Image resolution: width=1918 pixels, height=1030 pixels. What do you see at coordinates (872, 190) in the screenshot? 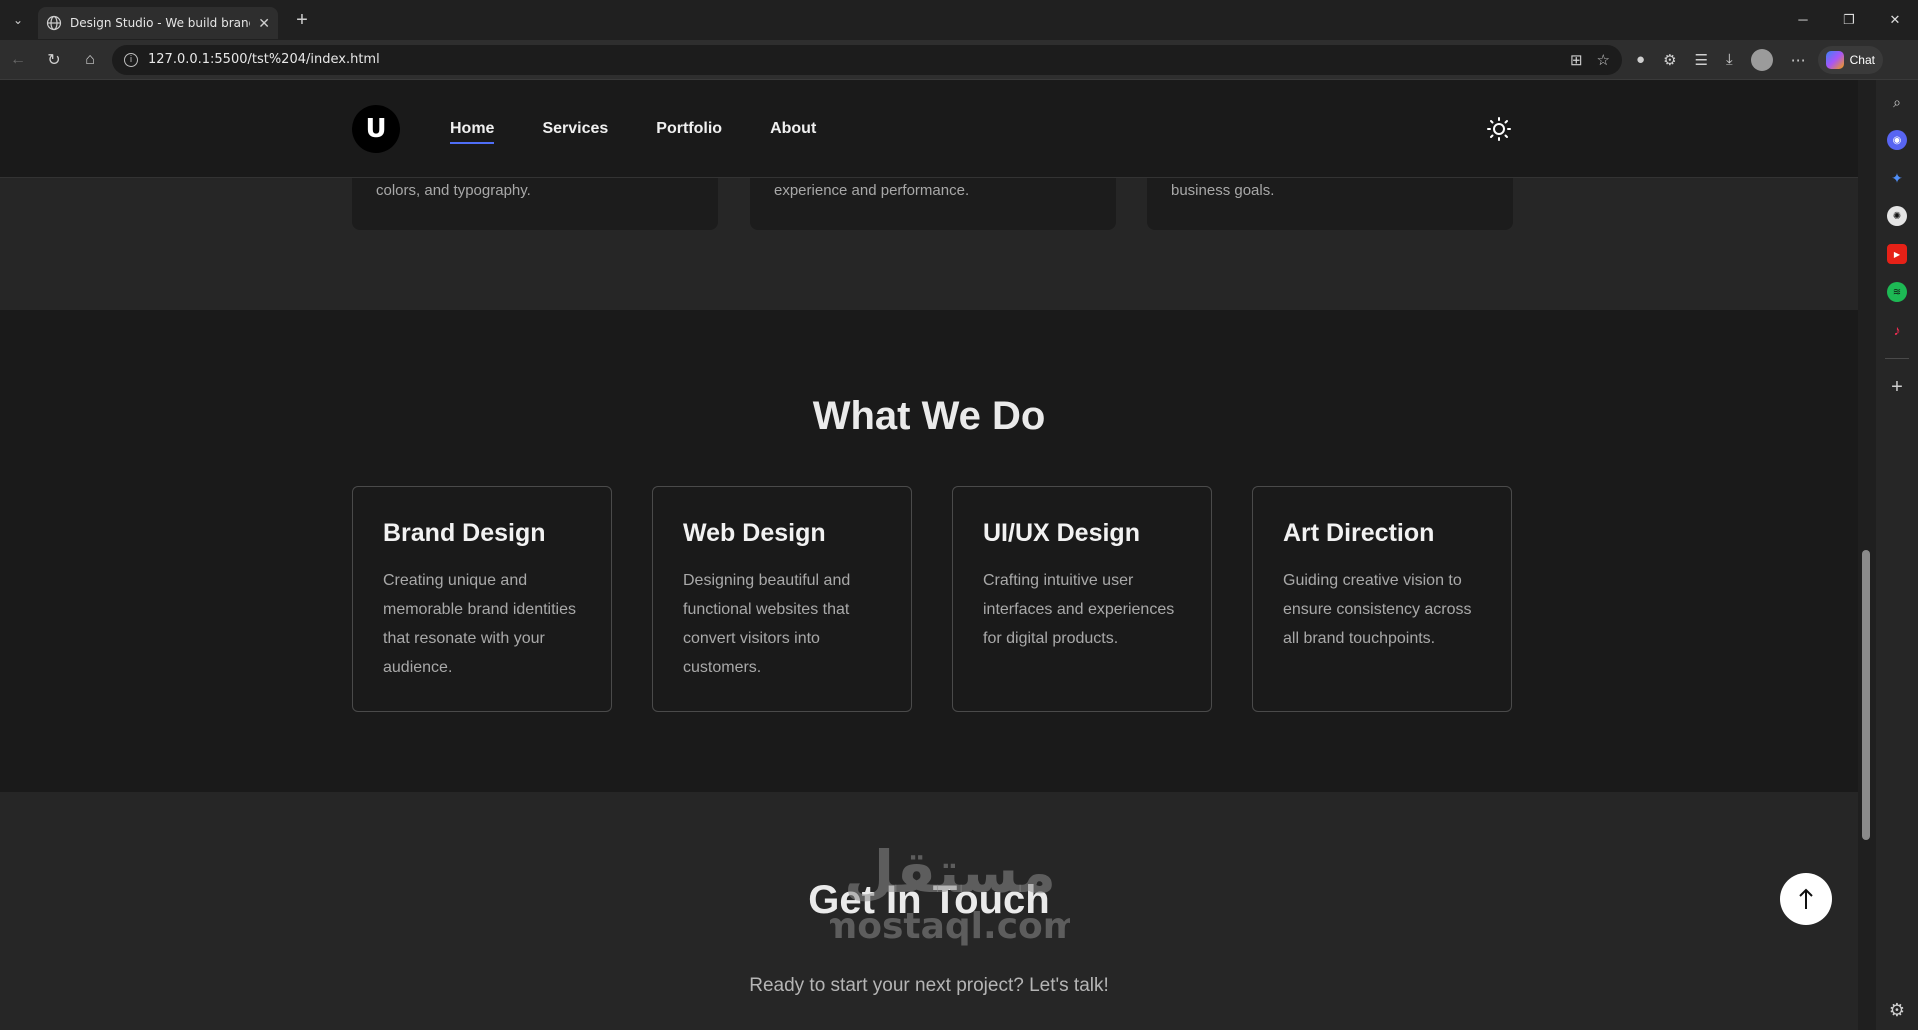
I see `service-card-text: experience and performance.` at bounding box center [872, 190].